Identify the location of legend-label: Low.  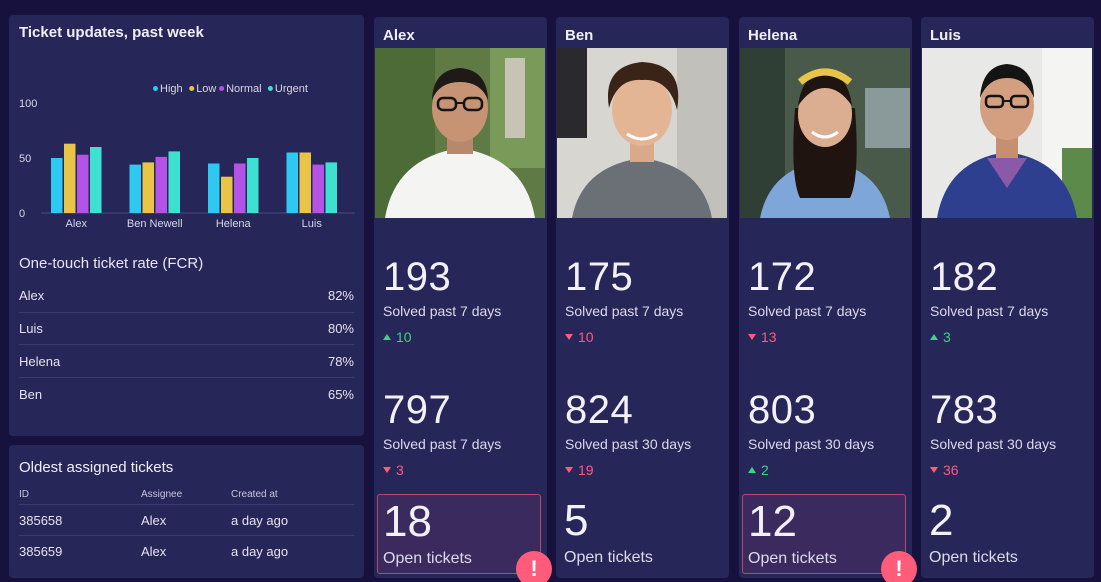
(206, 89).